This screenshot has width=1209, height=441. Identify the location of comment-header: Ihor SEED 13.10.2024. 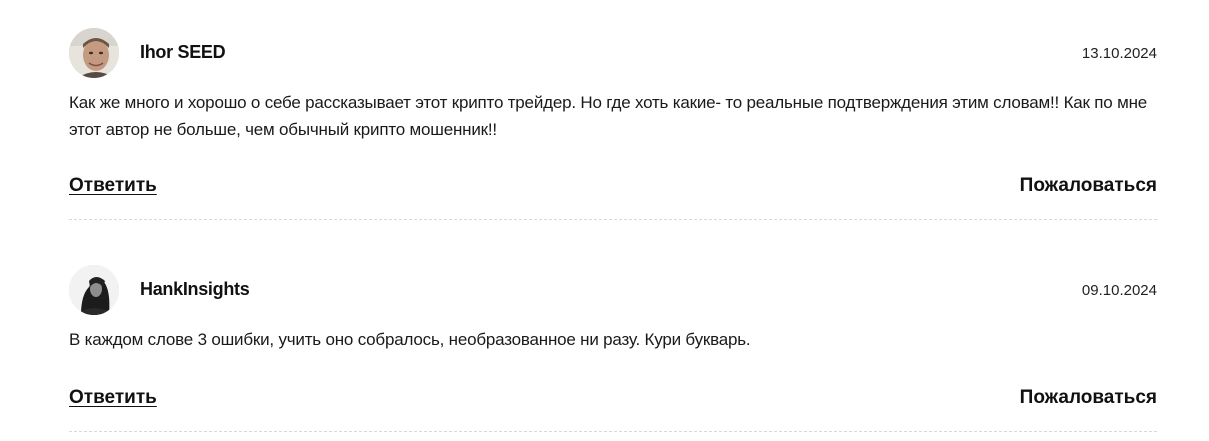
(613, 53).